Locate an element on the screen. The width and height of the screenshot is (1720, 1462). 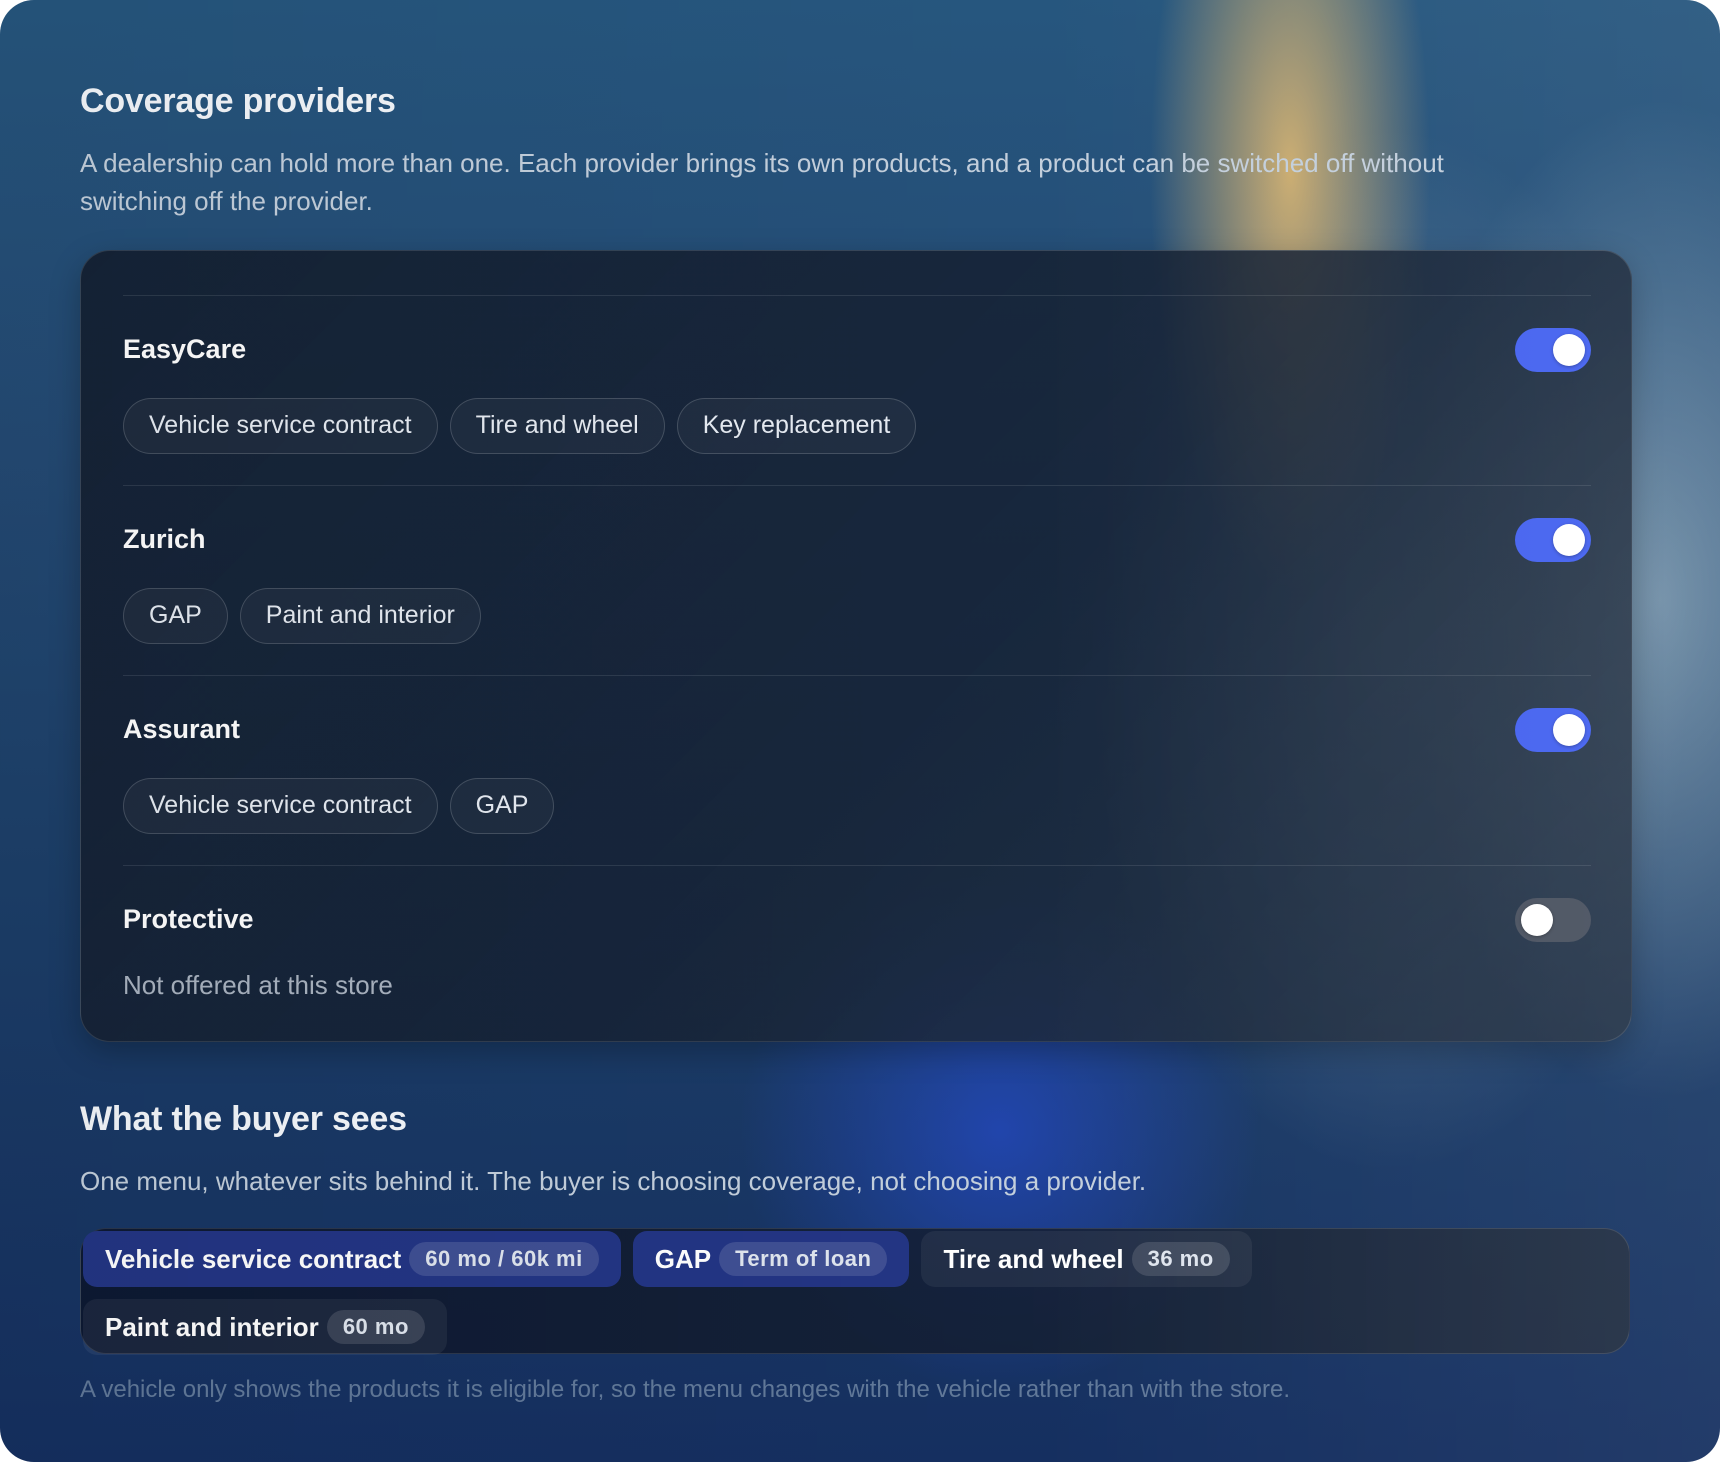
menu-item-tire-and-wheel: Tire and wheel 36 mo is located at coordinates (1086, 1259).